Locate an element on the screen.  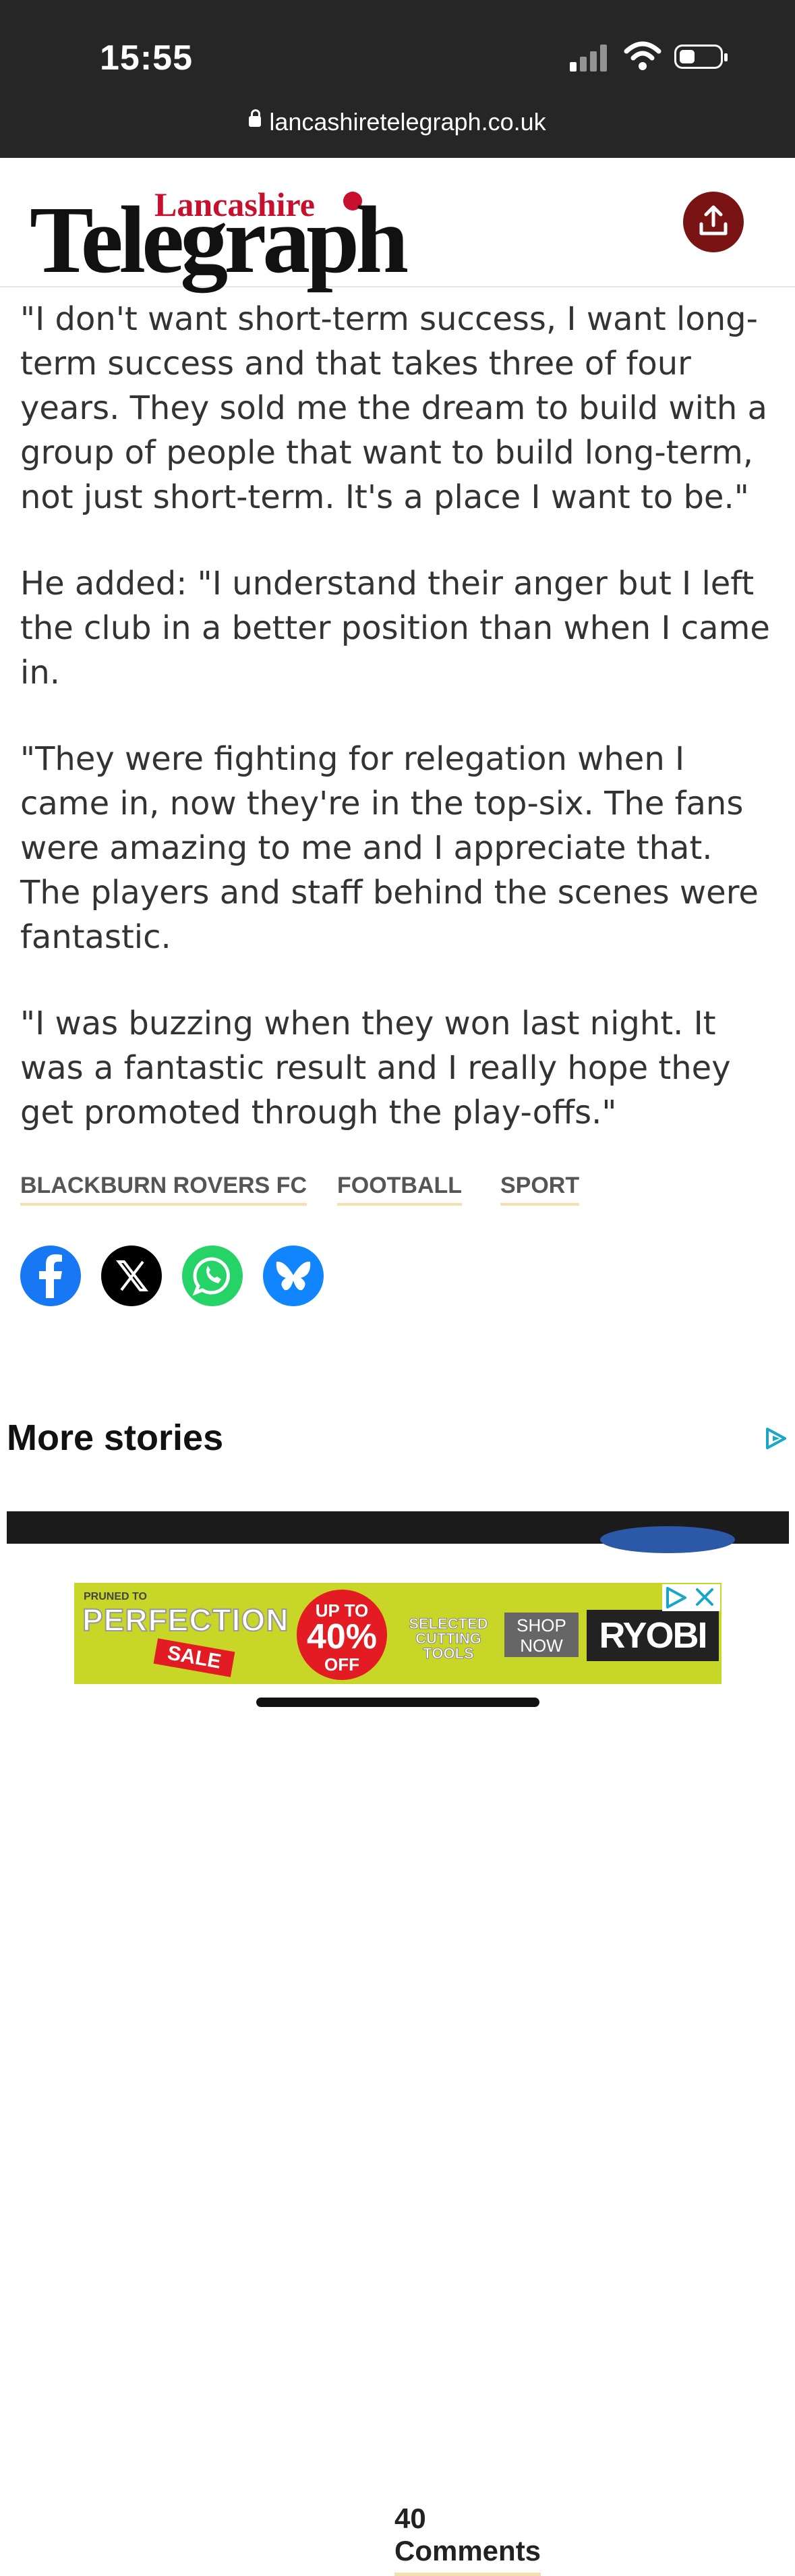
facebook-share-button is located at coordinates (50, 1275).